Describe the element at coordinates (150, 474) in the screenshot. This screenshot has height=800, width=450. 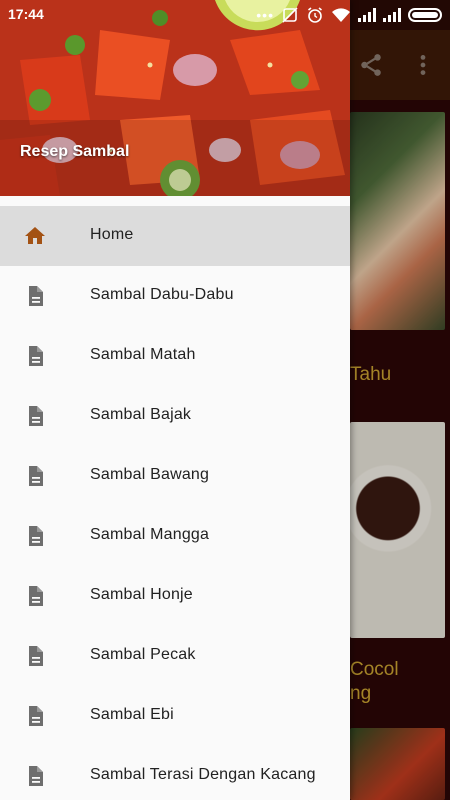
I see `menu-item-label: Sambal Bawang` at that location.